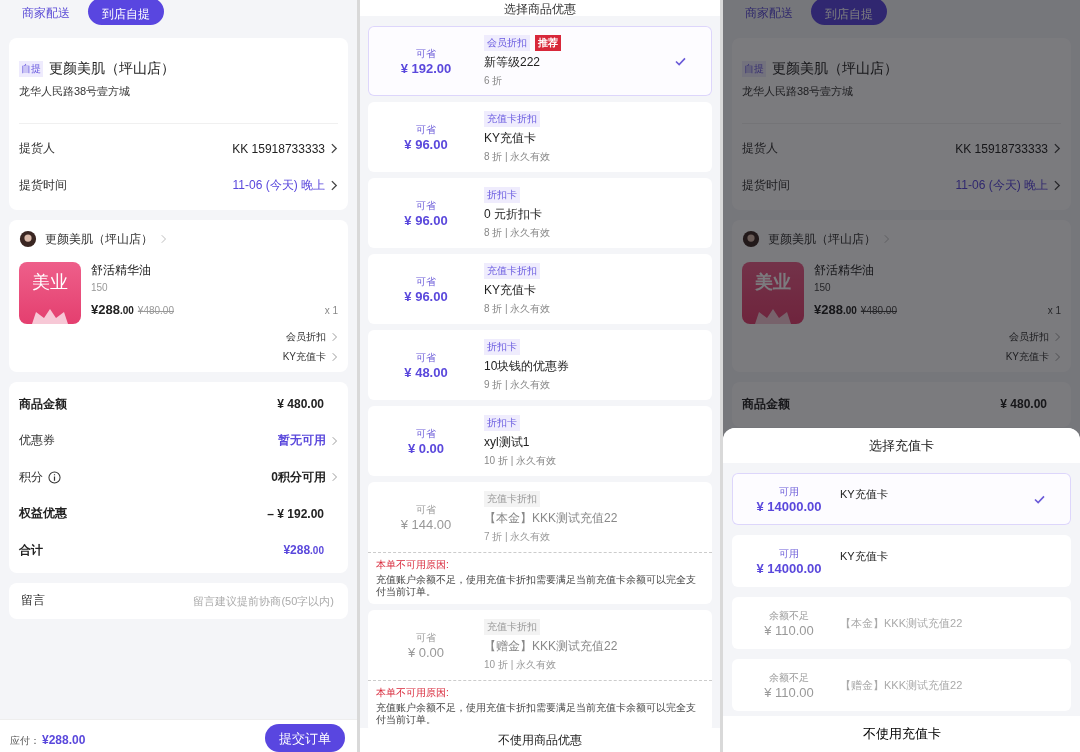 The image size is (1080, 752). Describe the element at coordinates (31, 69) in the screenshot. I see `pickup-tag: 自提` at that location.